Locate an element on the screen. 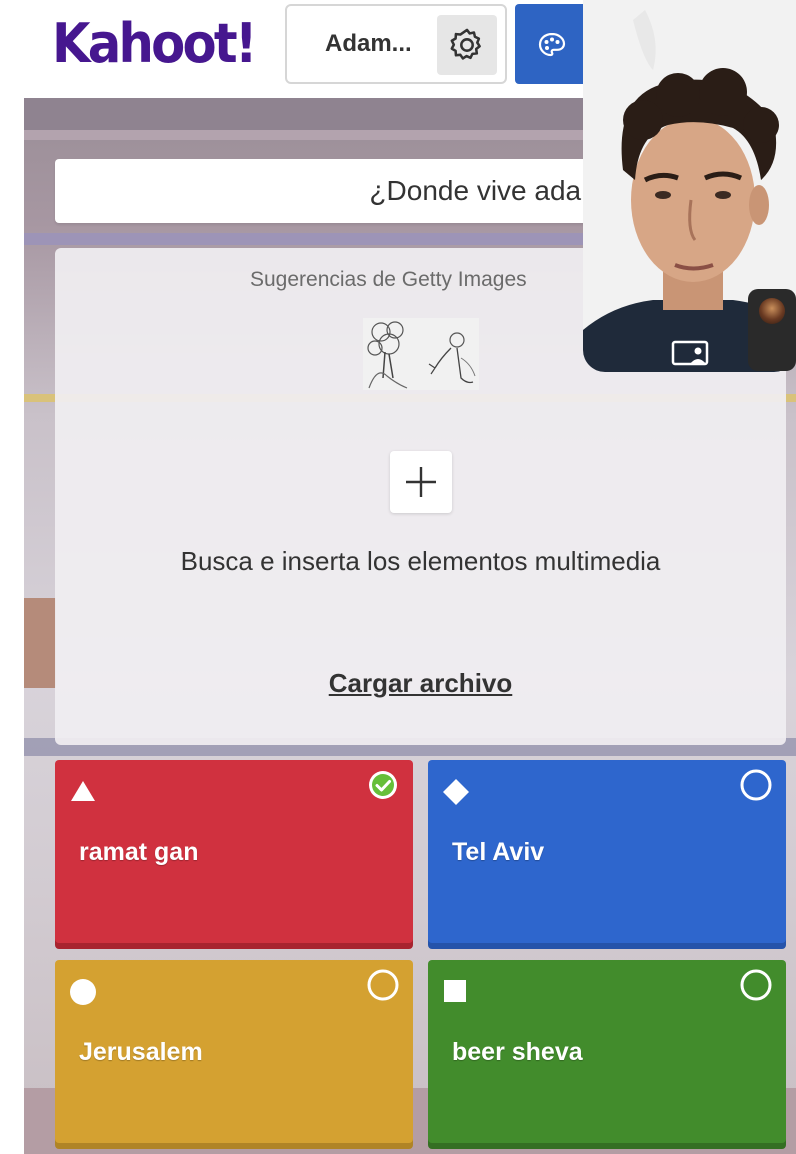 Image resolution: width=796 pixels, height=1154 pixels. gear-icon is located at coordinates (465, 44).